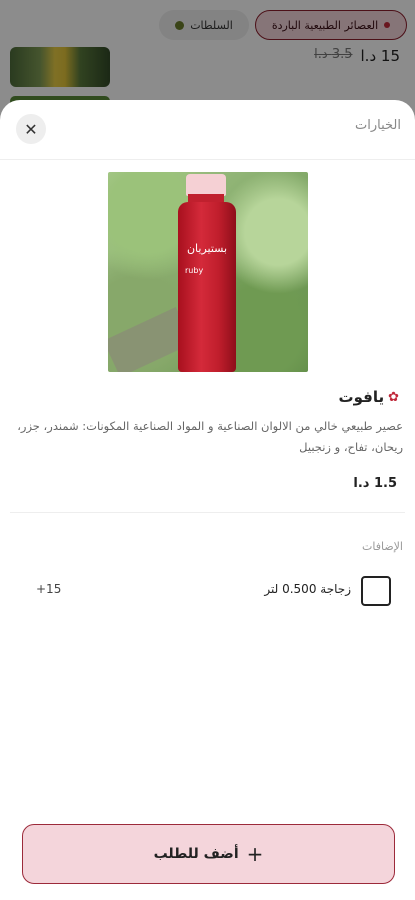  What do you see at coordinates (196, 854) in the screenshot?
I see `add-to-order-label: أضف للطلب` at bounding box center [196, 854].